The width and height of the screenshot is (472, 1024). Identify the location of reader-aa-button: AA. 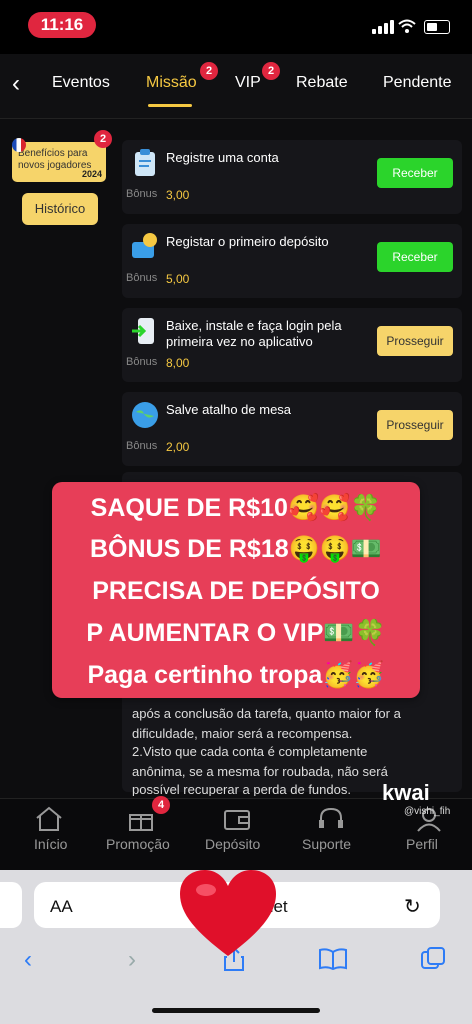
(61, 907).